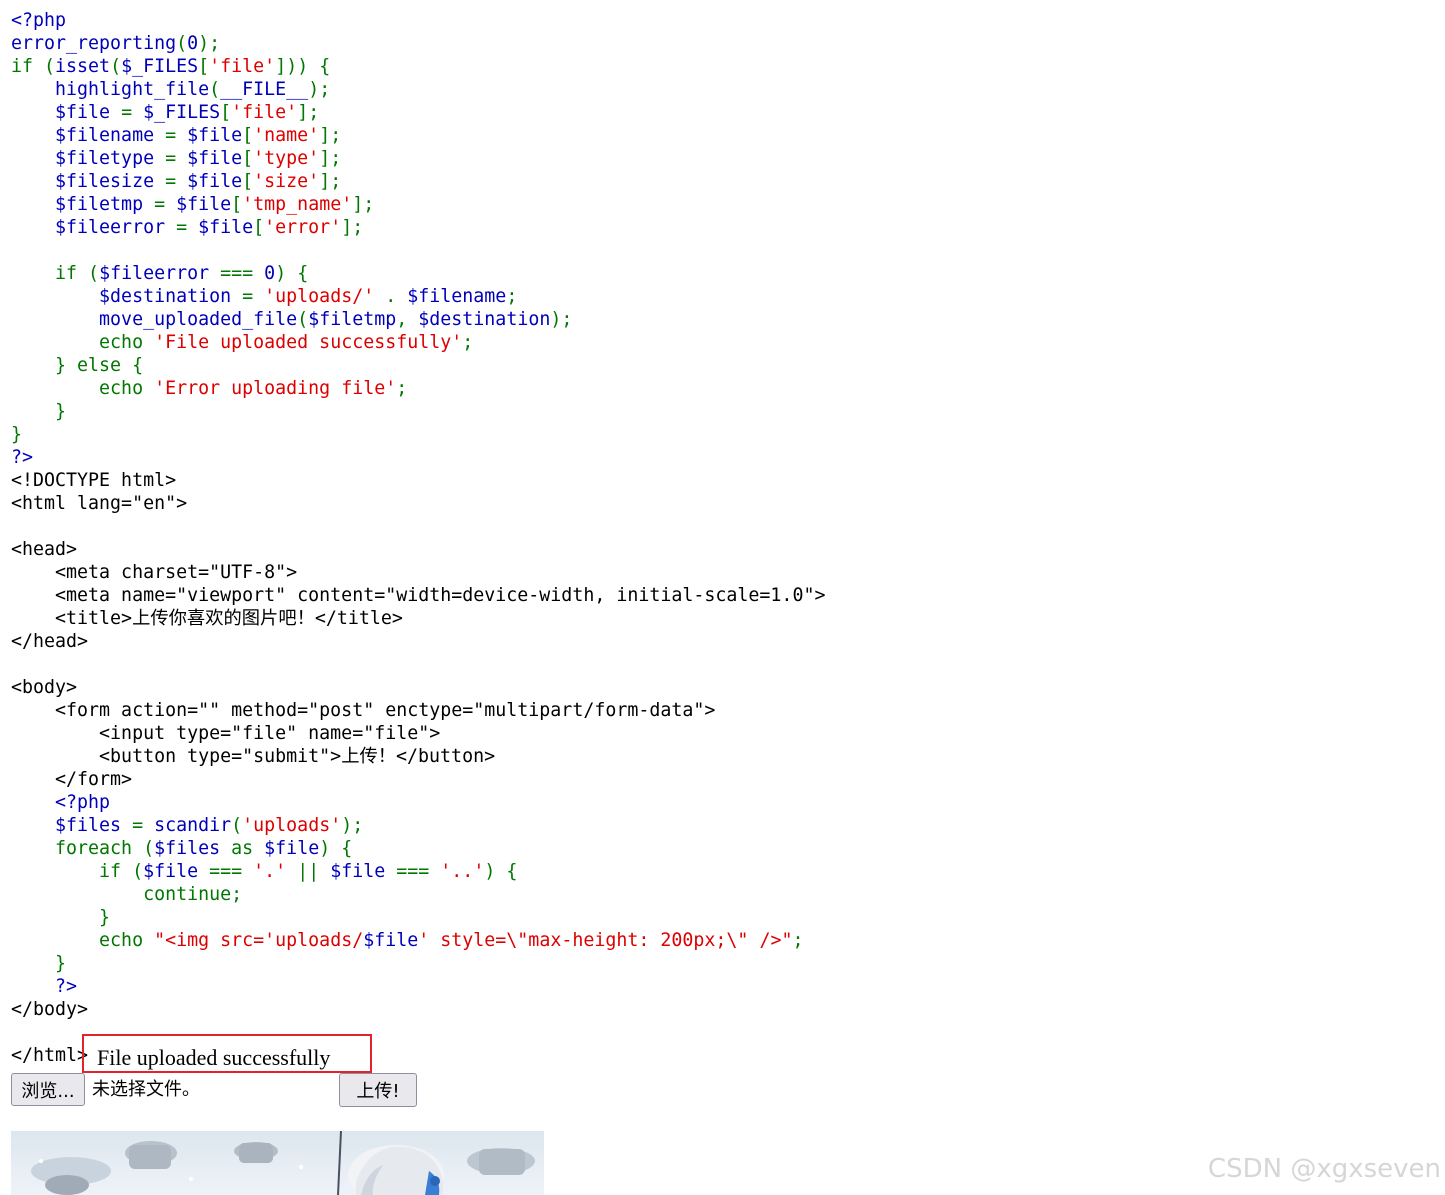 The width and height of the screenshot is (1445, 1195). Describe the element at coordinates (418, 894) in the screenshot. I see `code-line: continue;` at that location.